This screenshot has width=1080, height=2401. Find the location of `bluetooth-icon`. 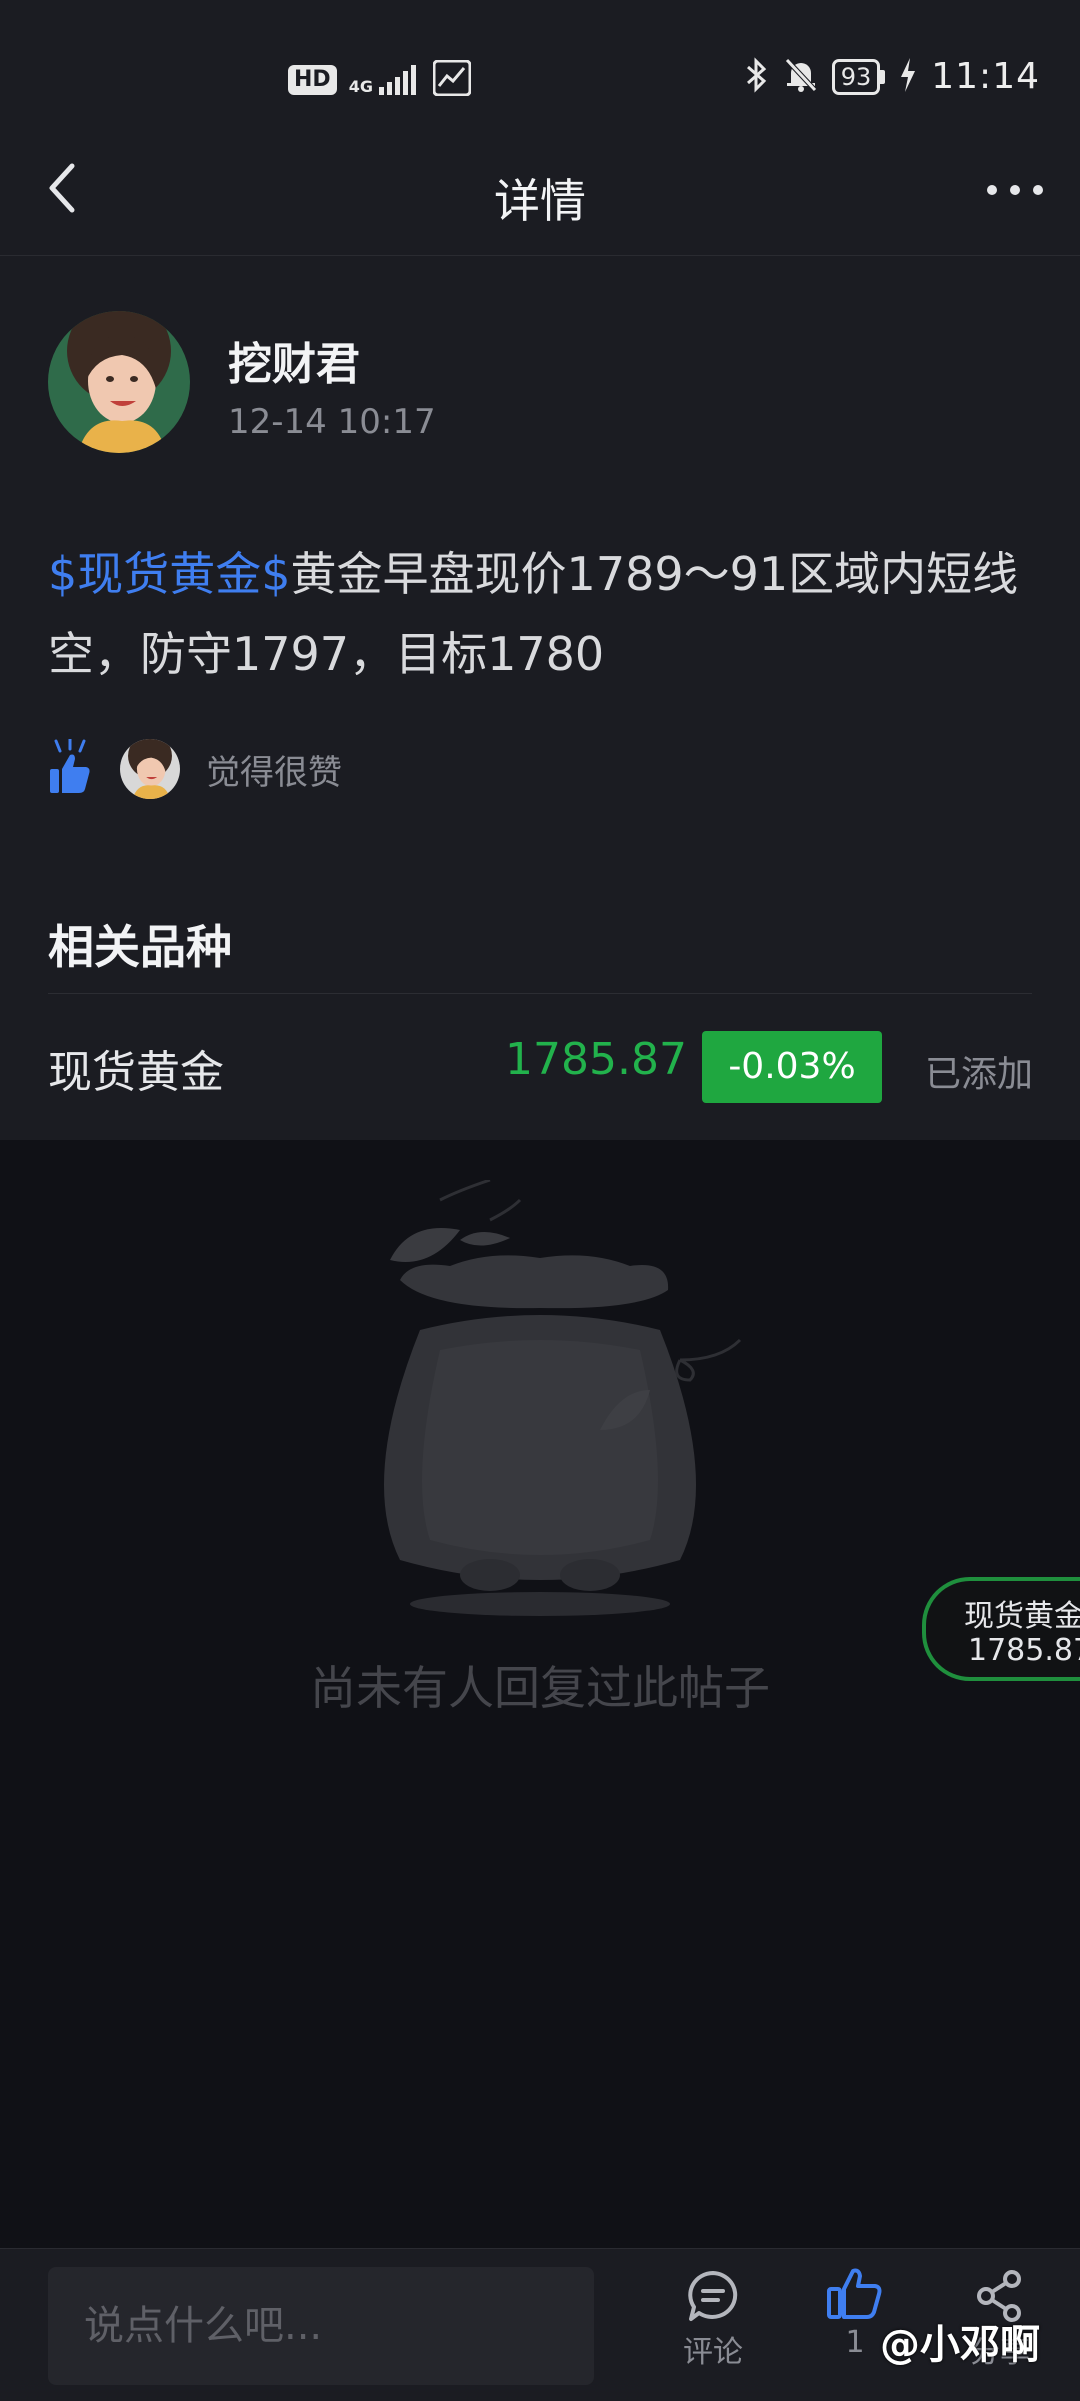

bluetooth-icon is located at coordinates (757, 76).